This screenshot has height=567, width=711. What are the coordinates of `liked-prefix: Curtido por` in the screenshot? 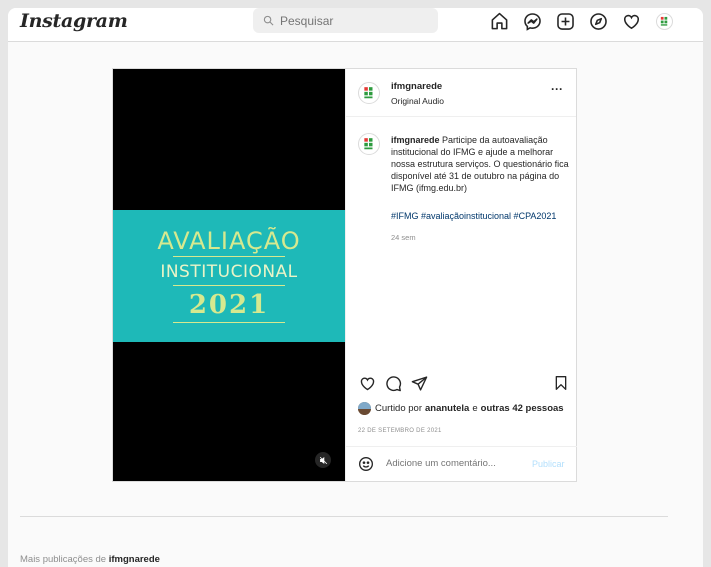 It's located at (398, 408).